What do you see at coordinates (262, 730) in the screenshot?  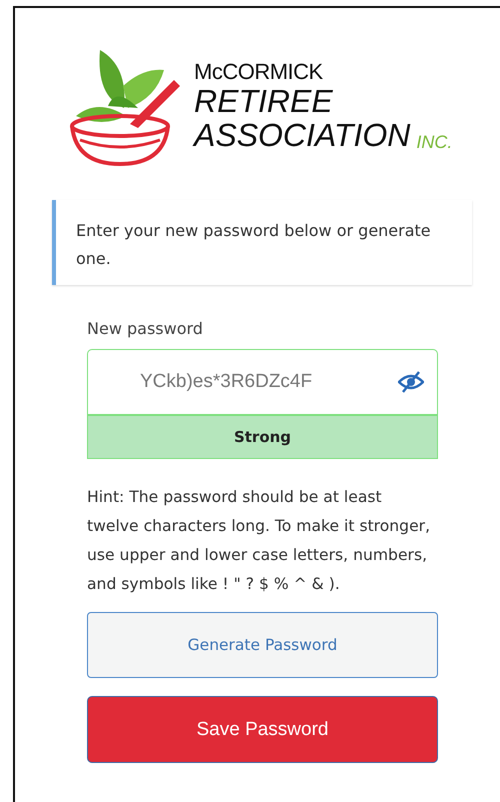 I see `save-button: Save Password` at bounding box center [262, 730].